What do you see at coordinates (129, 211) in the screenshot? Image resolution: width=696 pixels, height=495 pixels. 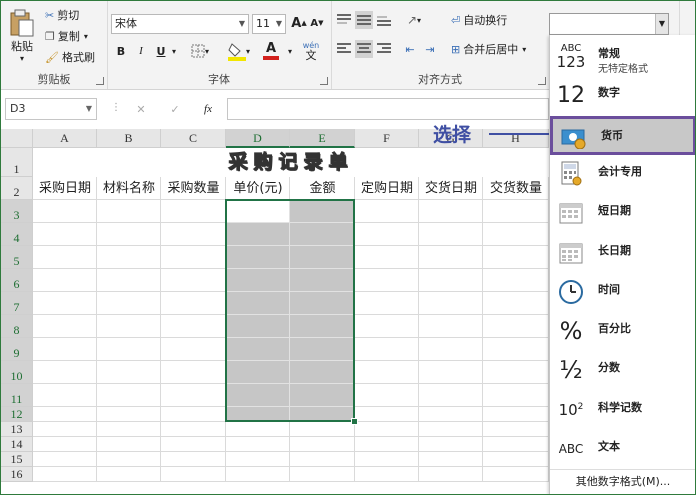 I see `cell-b3` at bounding box center [129, 211].